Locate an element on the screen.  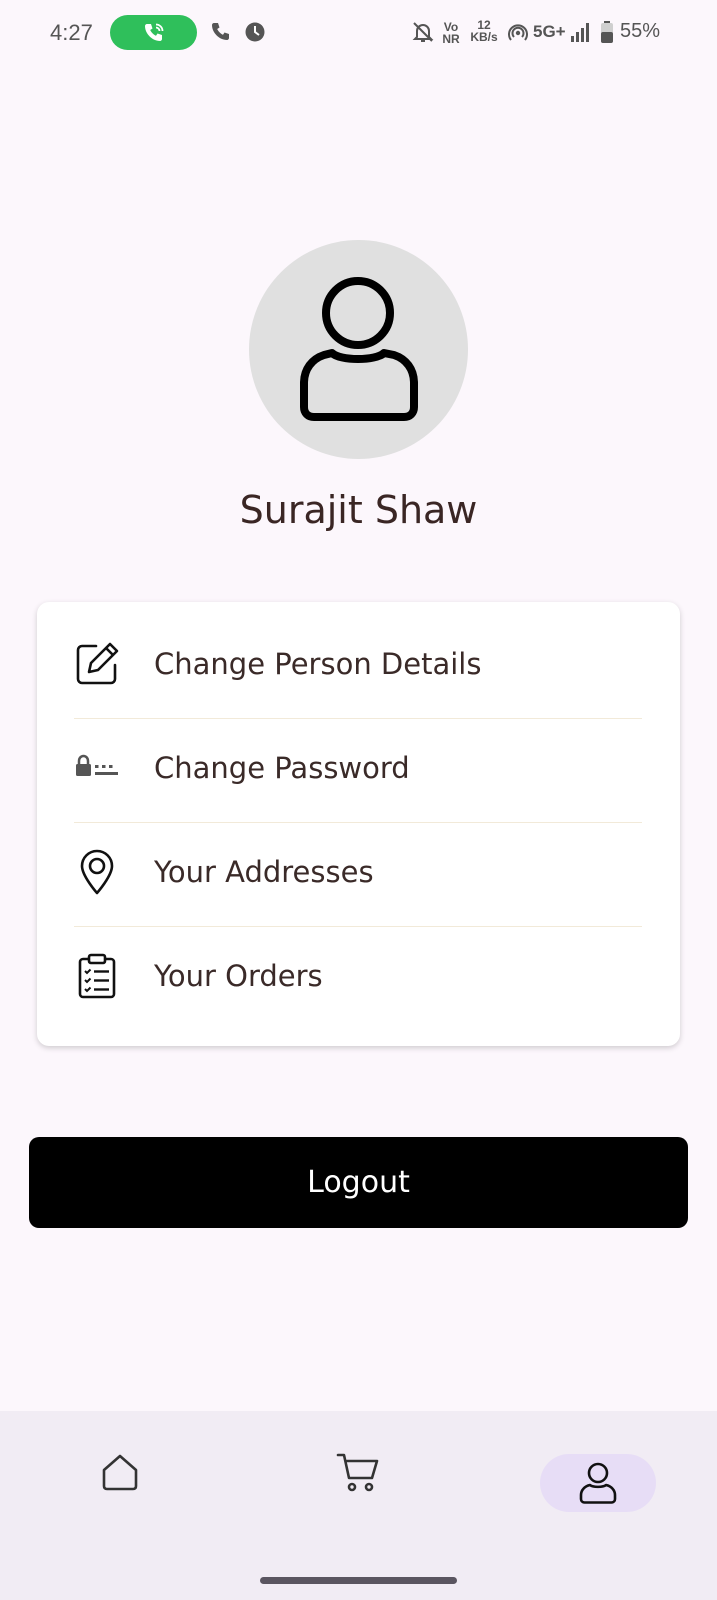
home-icon is located at coordinates (120, 1472).